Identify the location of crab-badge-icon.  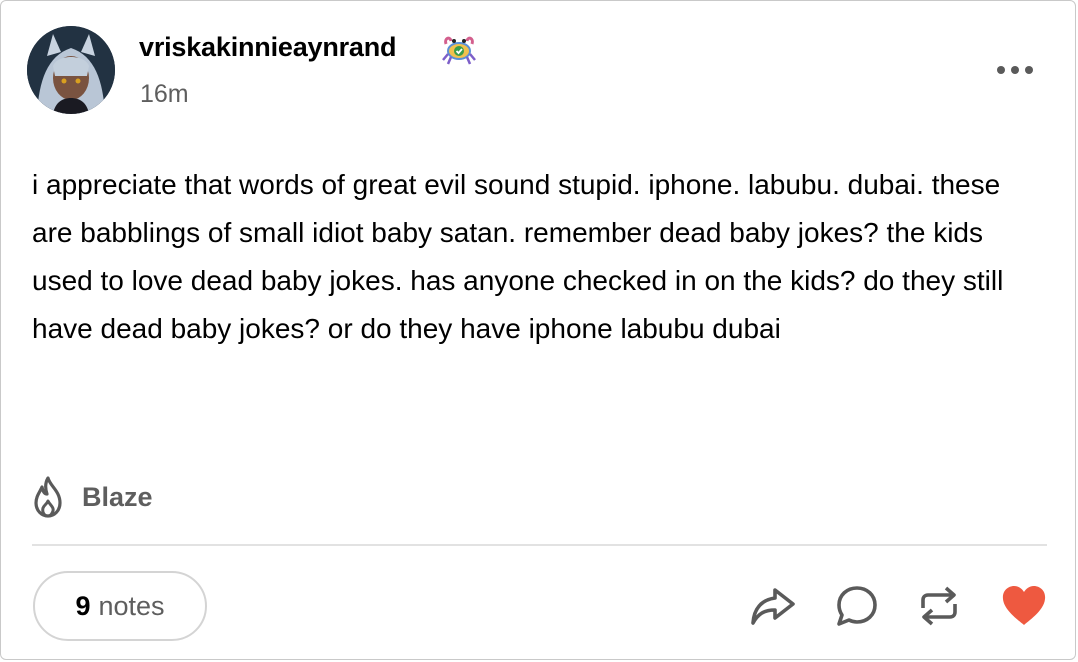
(459, 50).